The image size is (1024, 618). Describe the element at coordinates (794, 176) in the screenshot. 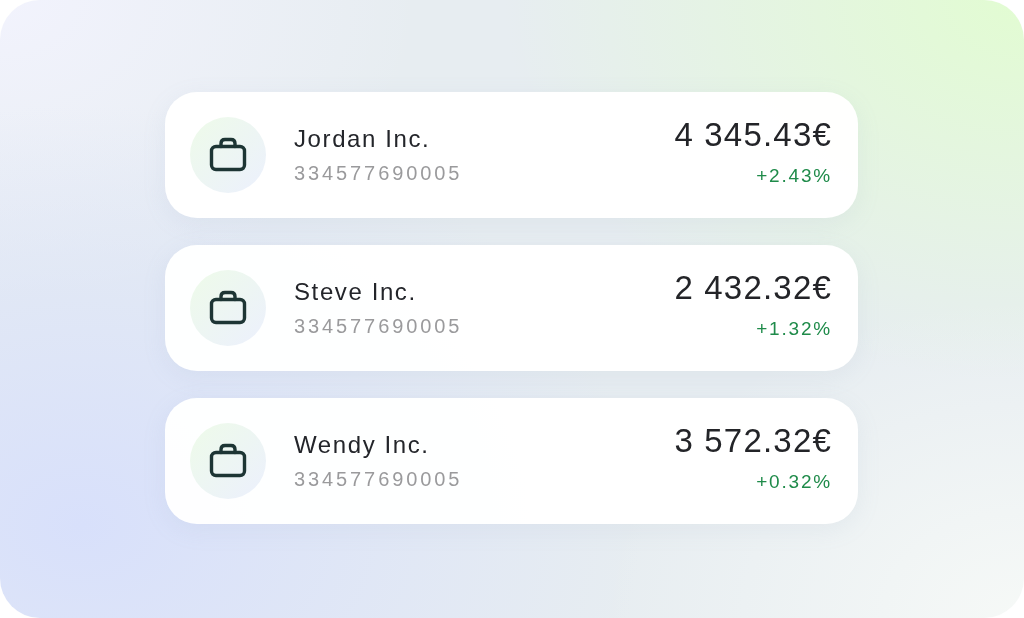

I see `percent-change: +2.43%` at that location.